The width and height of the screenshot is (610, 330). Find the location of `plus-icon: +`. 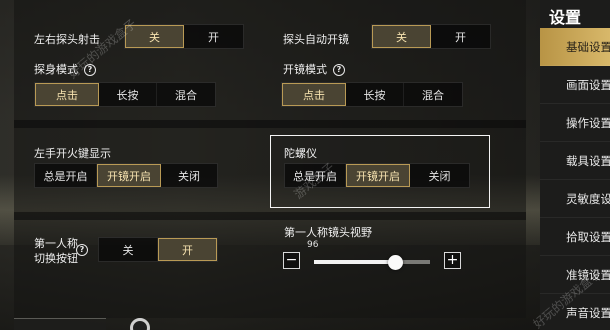

plus-icon: + is located at coordinates (452, 260).